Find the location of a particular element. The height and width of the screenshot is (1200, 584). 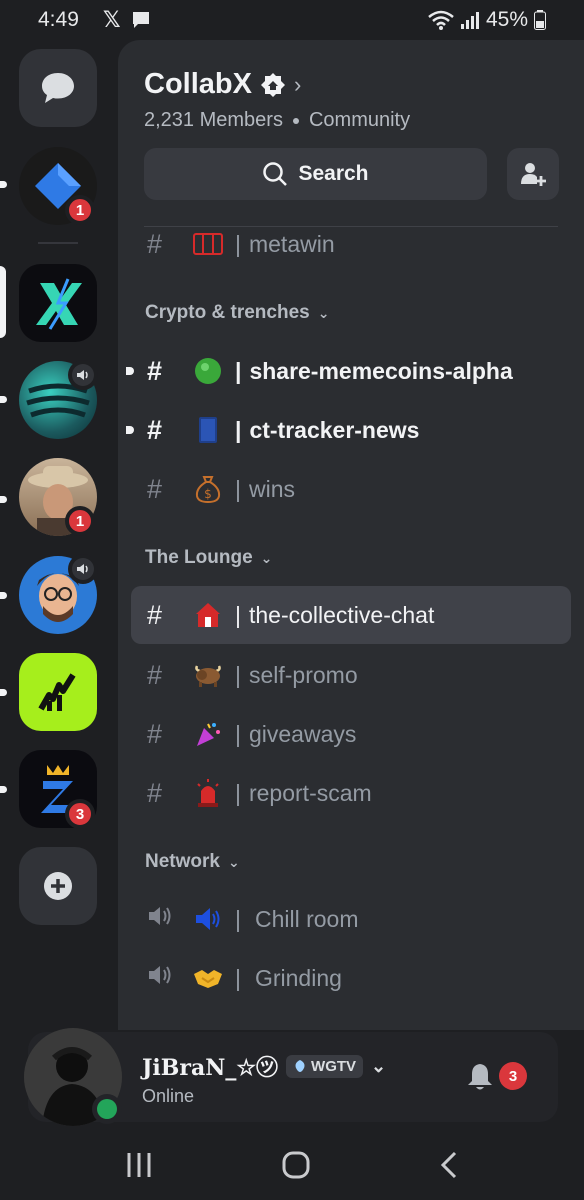

channel-name: self-promo is located at coordinates (303, 674).